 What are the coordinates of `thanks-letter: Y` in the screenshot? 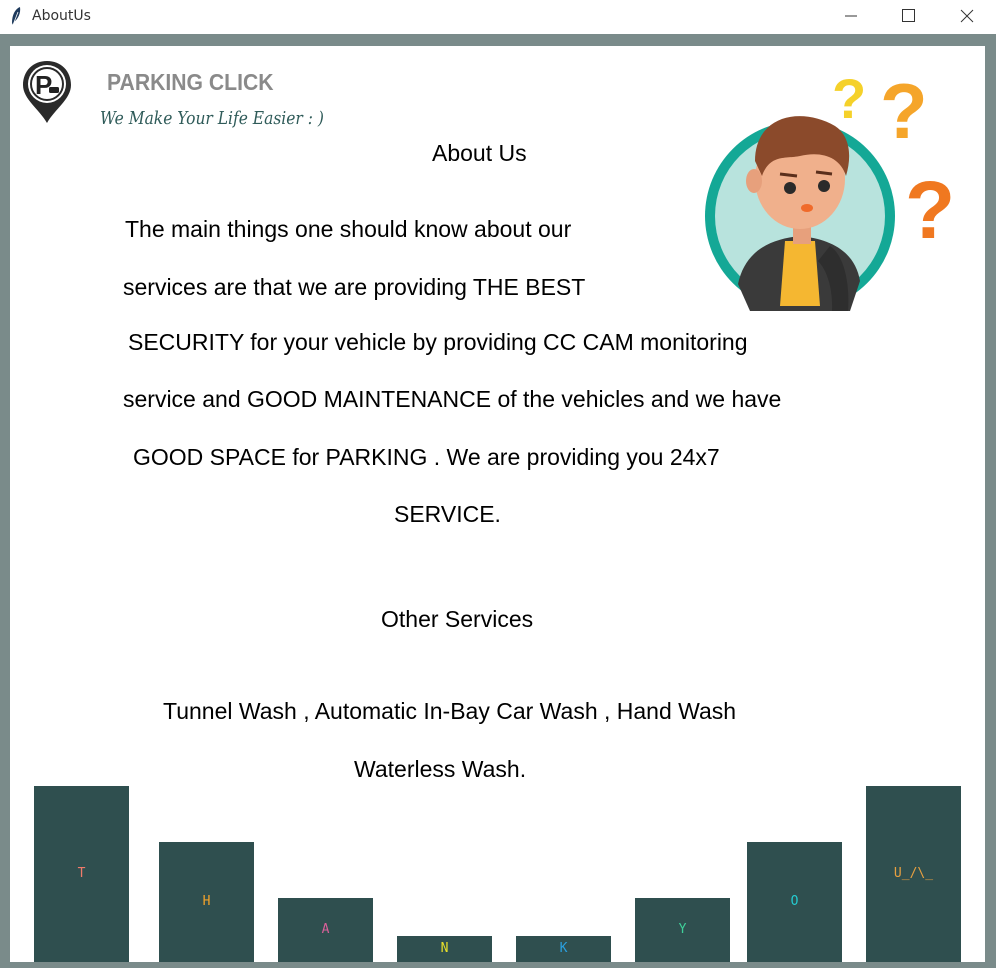 It's located at (682, 929).